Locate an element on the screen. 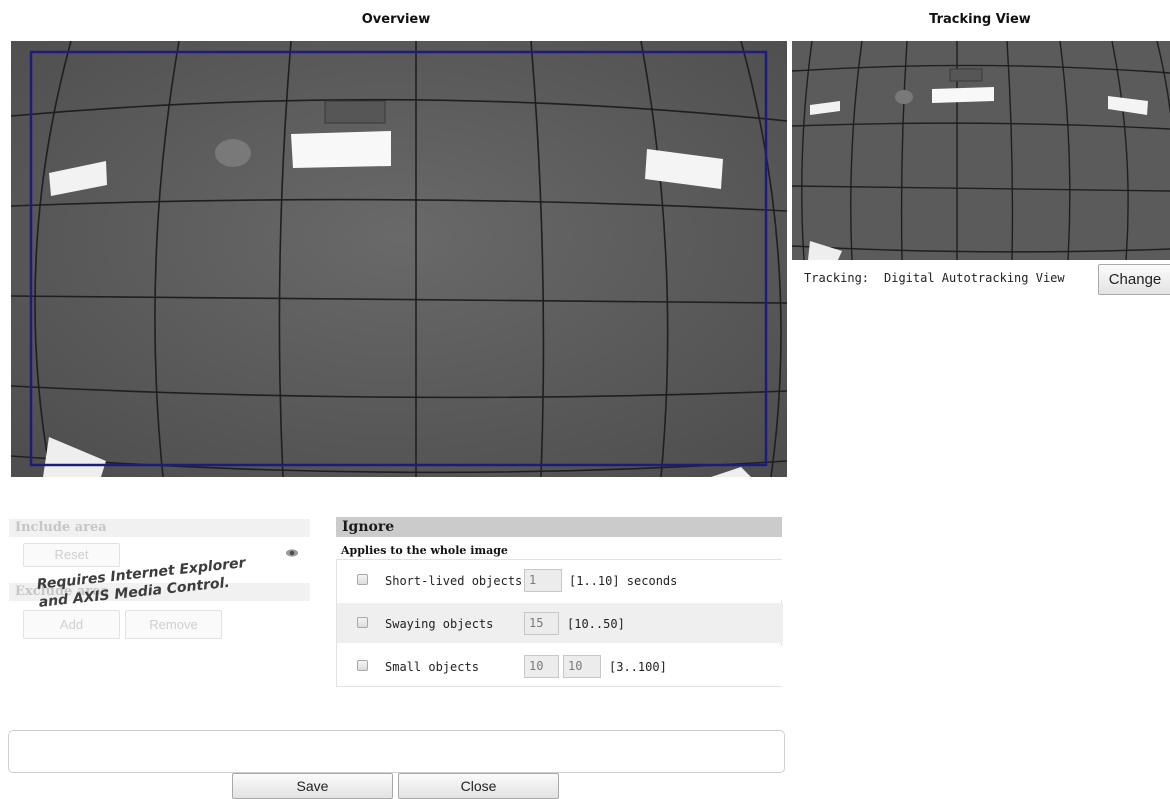 The width and height of the screenshot is (1170, 799). tracking-fisheye-image is located at coordinates (981, 150).